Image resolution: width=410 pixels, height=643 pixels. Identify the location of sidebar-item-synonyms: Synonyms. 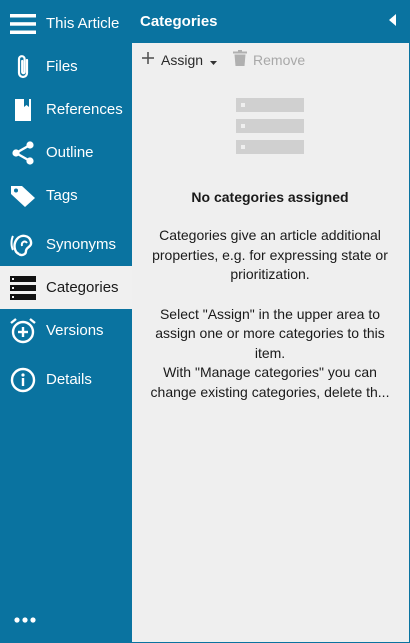
(66, 244).